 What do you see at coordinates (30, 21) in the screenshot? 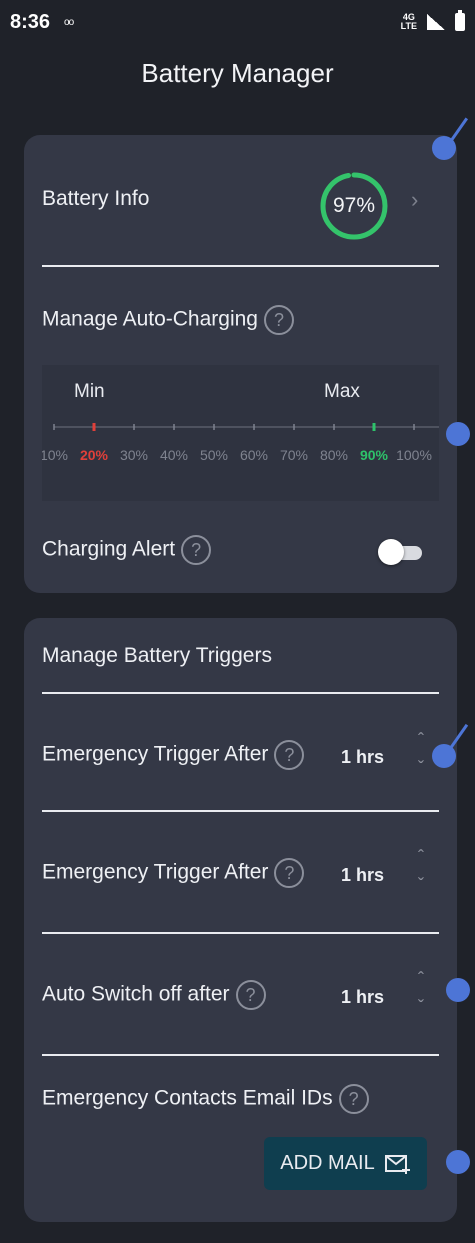
I see `status-time: 8:36` at bounding box center [30, 21].